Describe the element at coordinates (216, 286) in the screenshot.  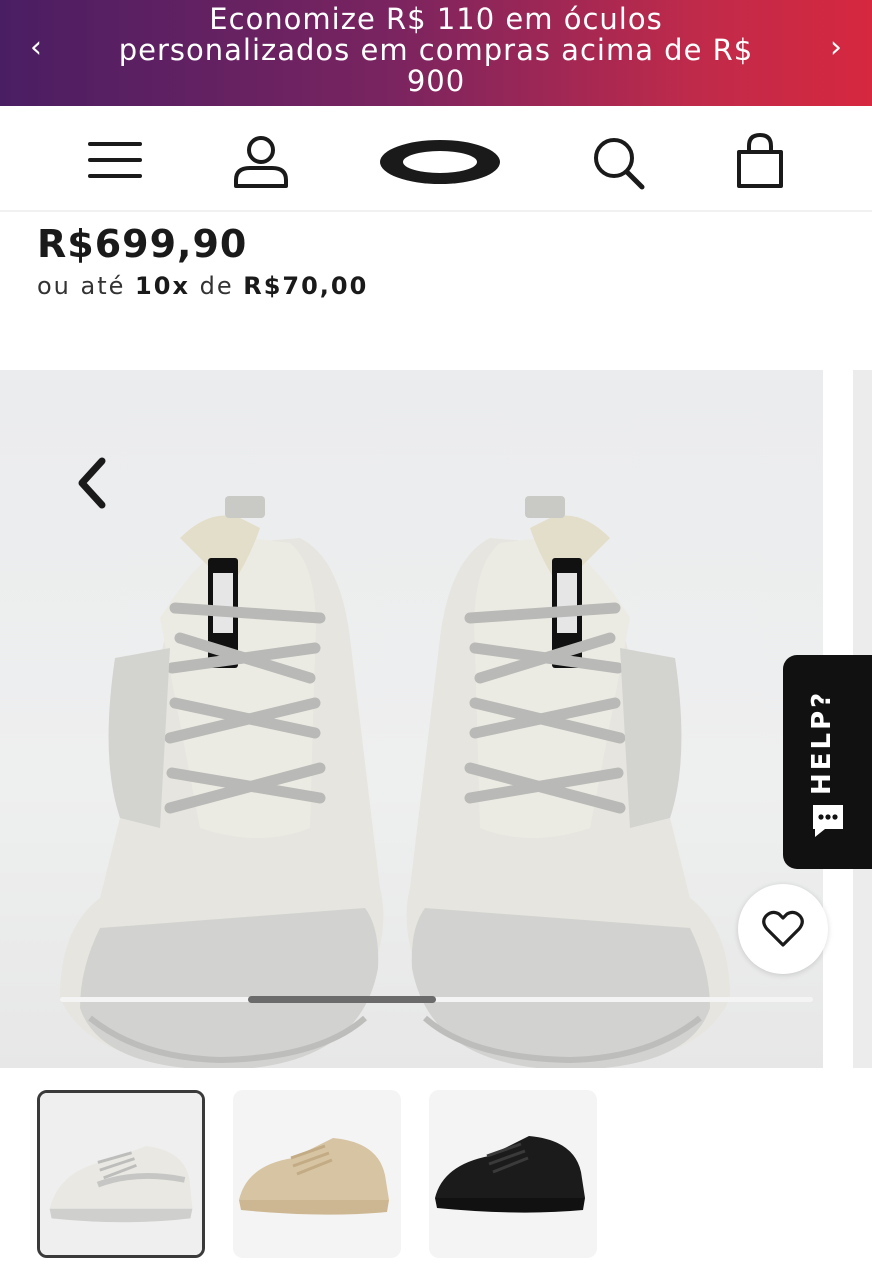
I see `installments-mid: de` at that location.